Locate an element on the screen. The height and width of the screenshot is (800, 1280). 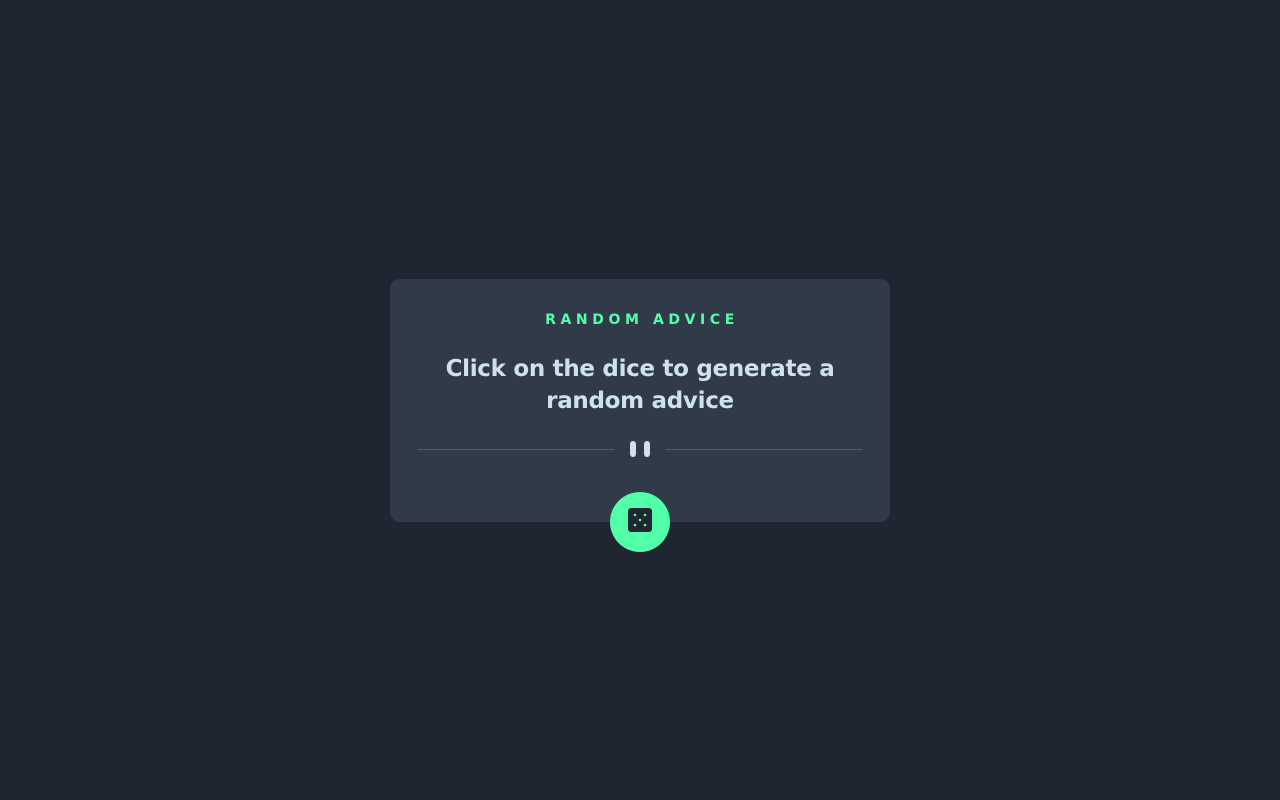
generate-advice-button is located at coordinates (640, 522).